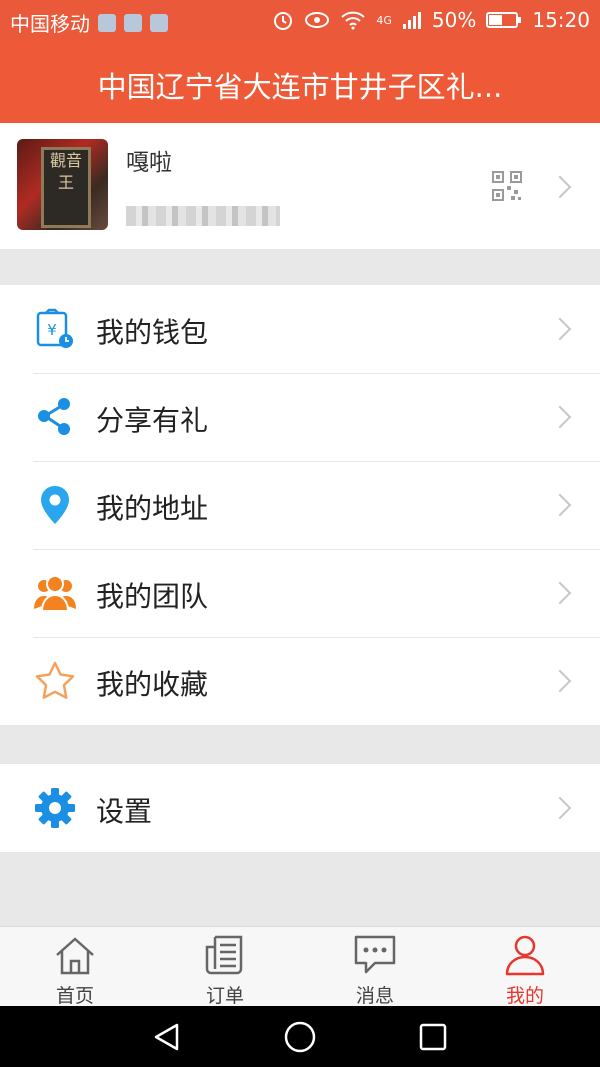 This screenshot has width=600, height=1067. Describe the element at coordinates (433, 1037) in the screenshot. I see `recents-icon` at that location.